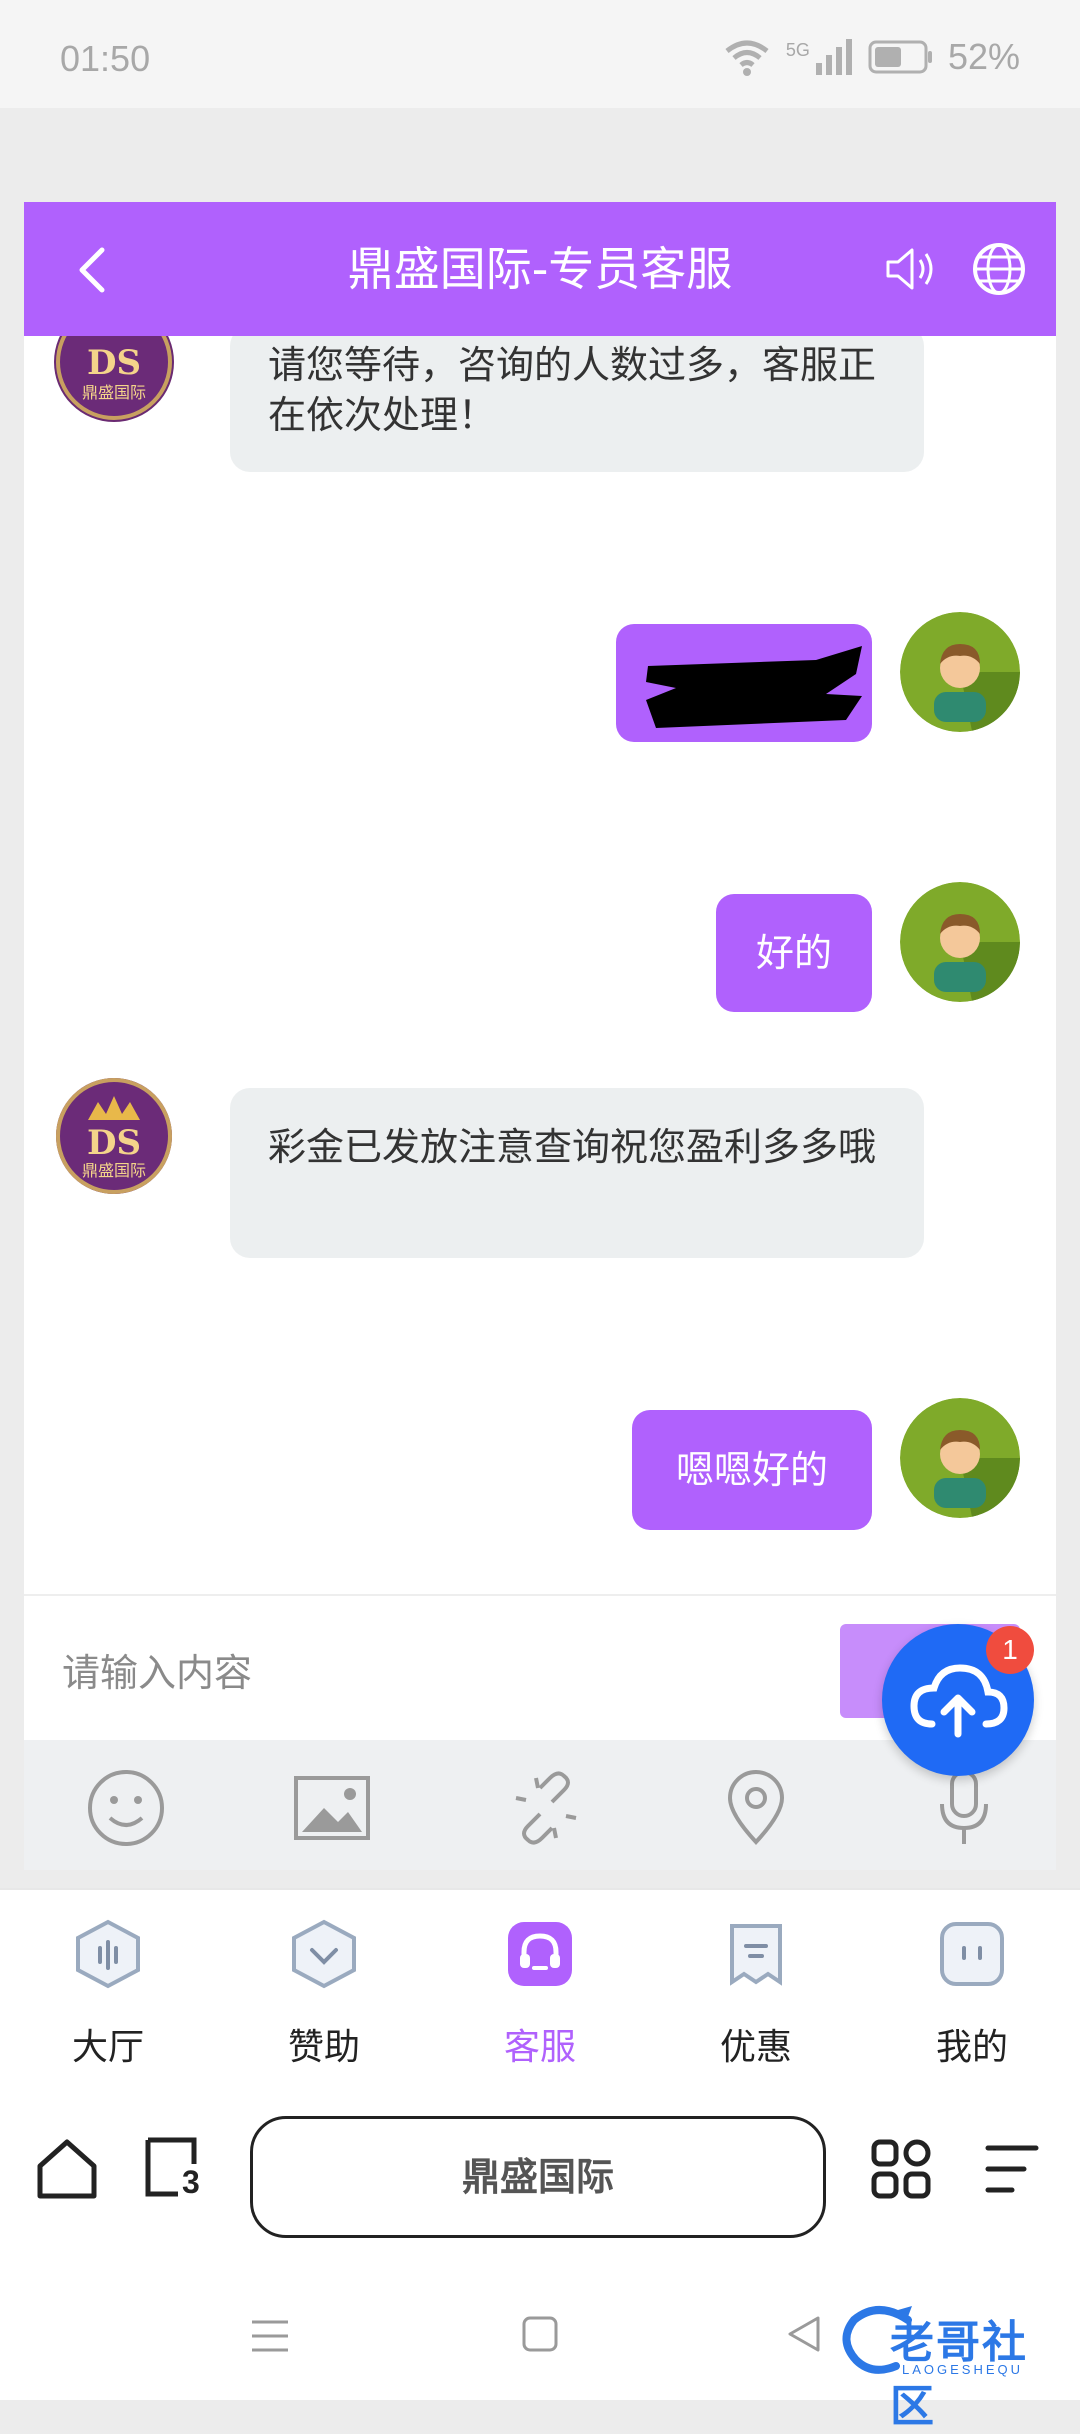 The image size is (1080, 2434). Describe the element at coordinates (105, 58) in the screenshot. I see `status-time: 01:50` at that location.